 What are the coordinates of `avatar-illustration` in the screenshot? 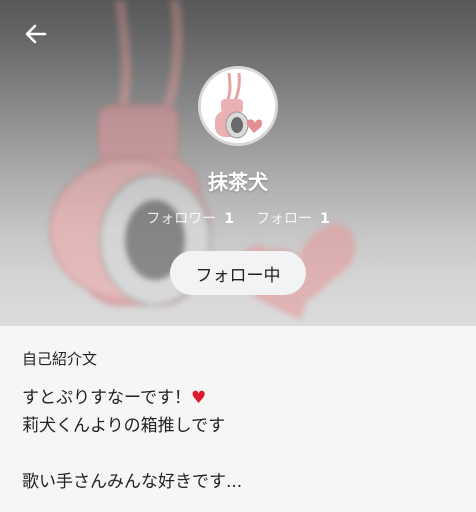 It's located at (238, 106).